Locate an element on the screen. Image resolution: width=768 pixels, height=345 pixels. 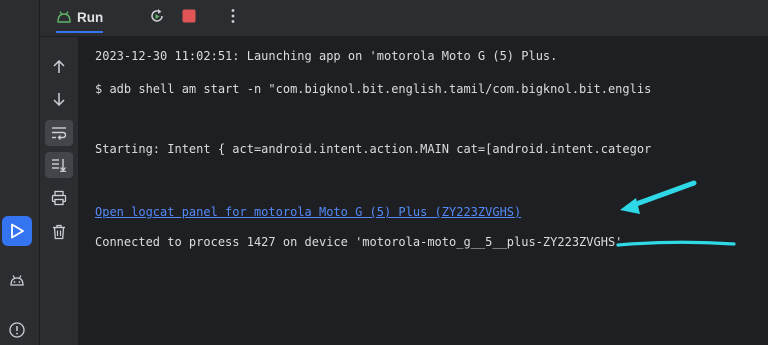
redaction-strike-icon is located at coordinates (676, 243).